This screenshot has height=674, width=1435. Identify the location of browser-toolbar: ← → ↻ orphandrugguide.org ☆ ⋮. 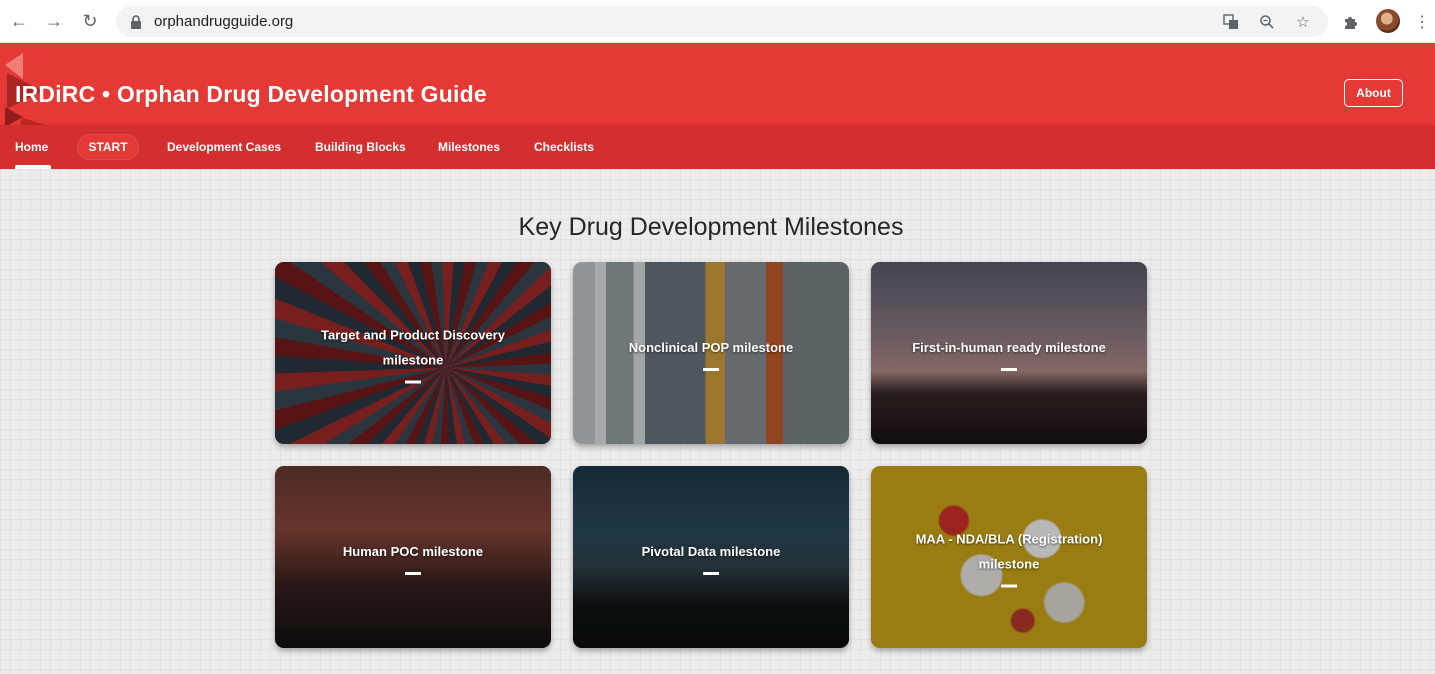
(717, 21).